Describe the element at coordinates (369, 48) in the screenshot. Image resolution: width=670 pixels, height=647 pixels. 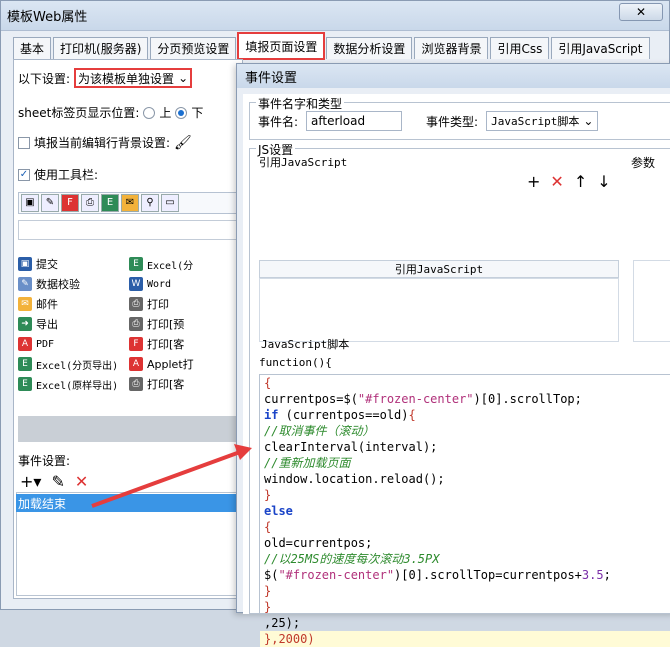
I see `tab-data-analysis: 数据分析设置` at that location.